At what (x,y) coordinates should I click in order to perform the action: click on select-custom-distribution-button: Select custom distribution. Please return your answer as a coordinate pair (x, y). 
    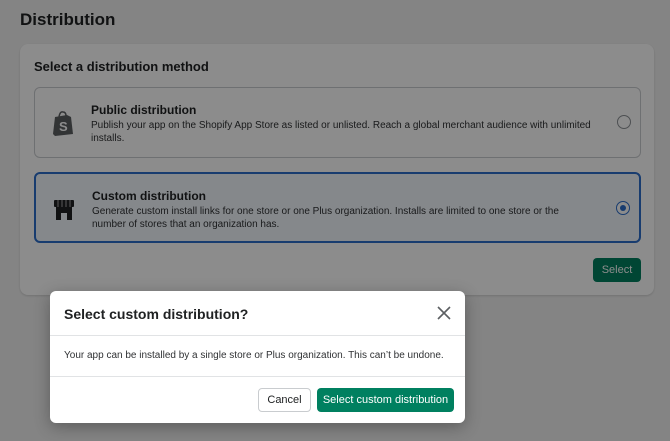
    Looking at the image, I should click on (385, 400).